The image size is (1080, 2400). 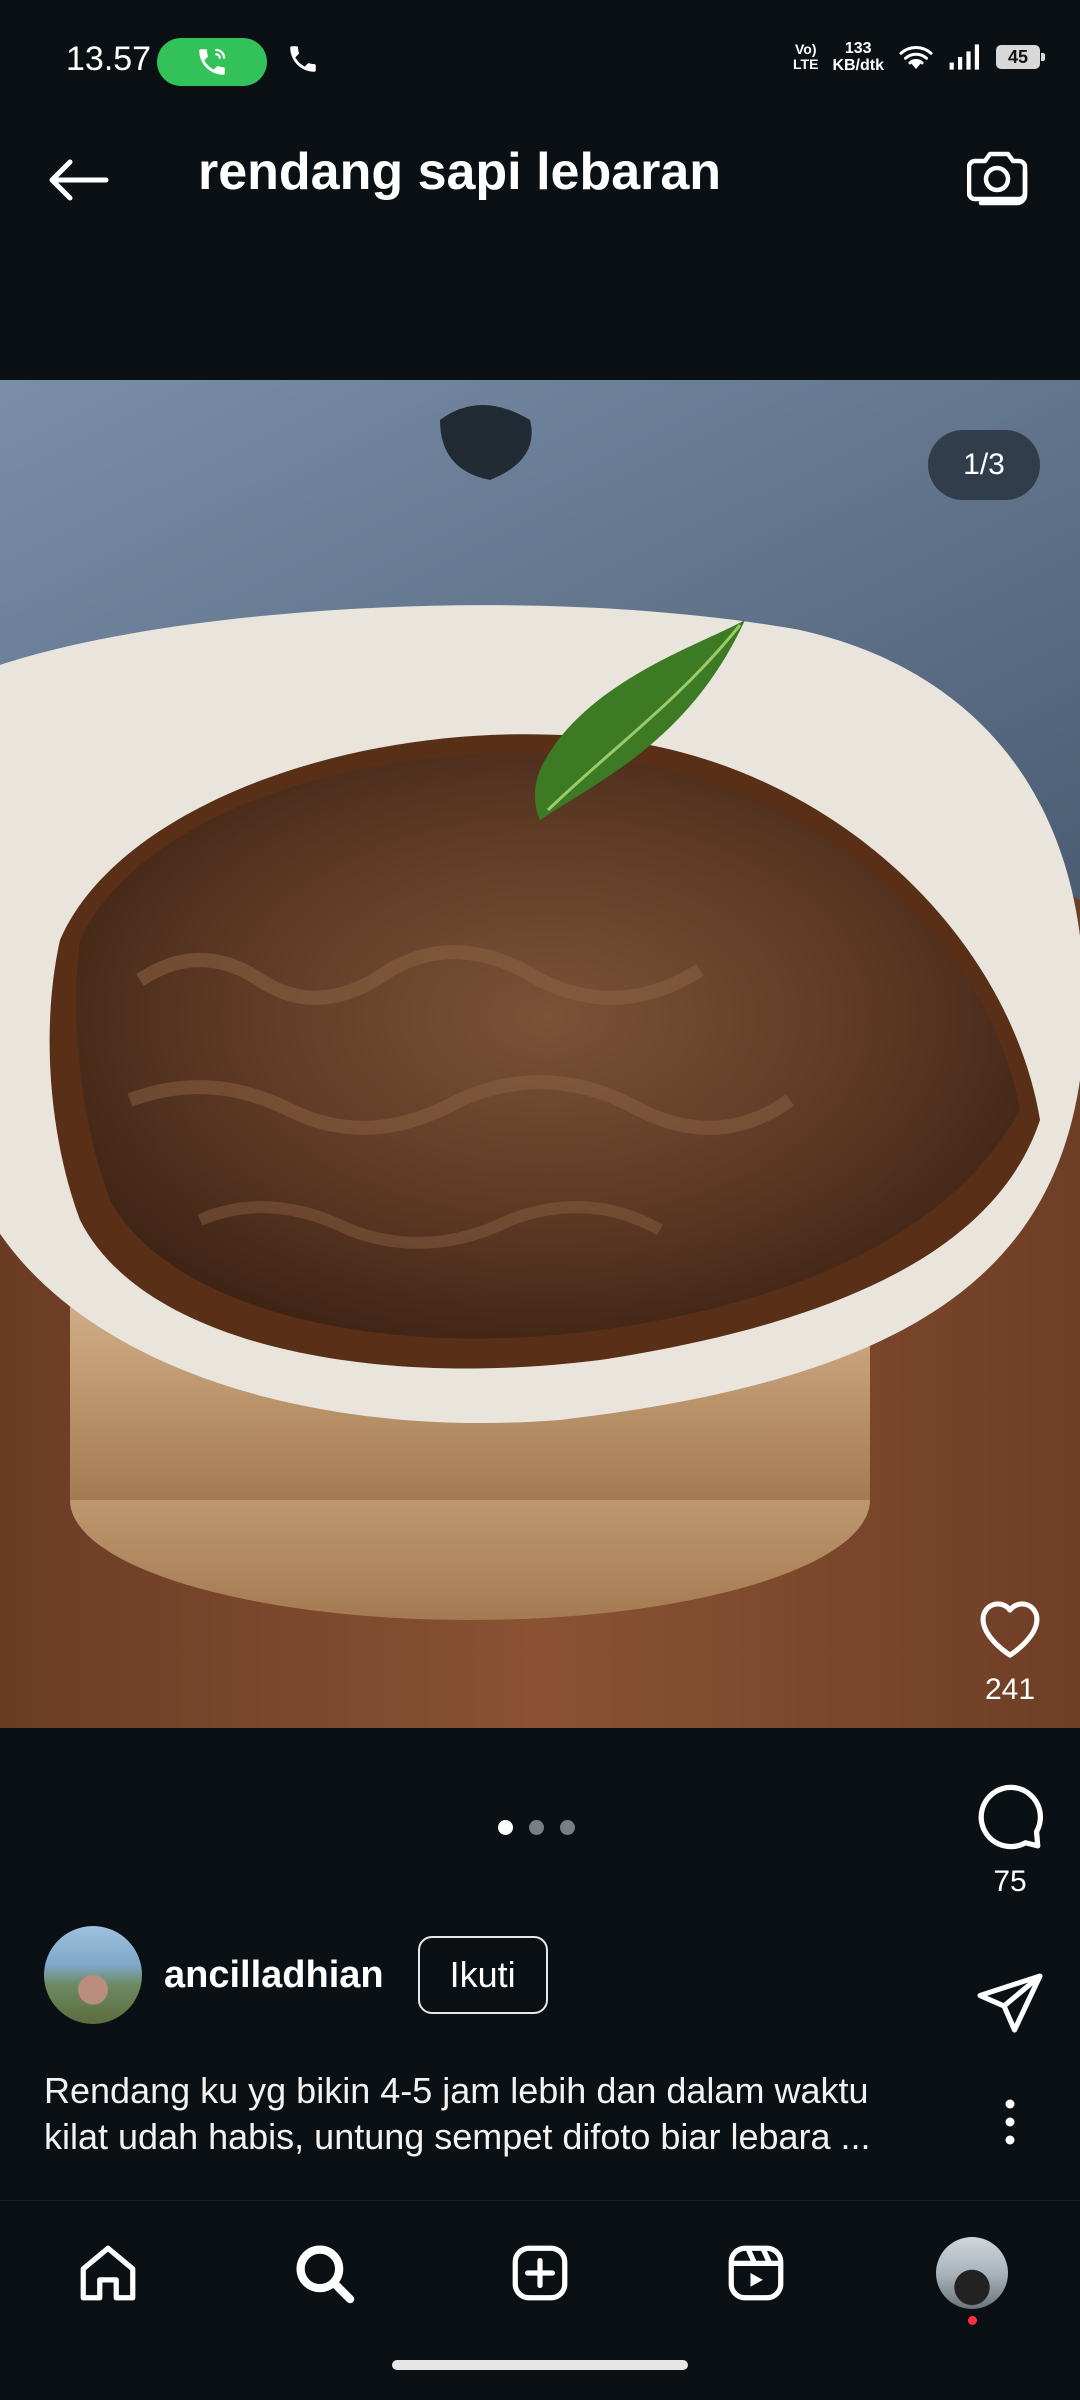 I want to click on search-icon, so click(x=325, y=2274).